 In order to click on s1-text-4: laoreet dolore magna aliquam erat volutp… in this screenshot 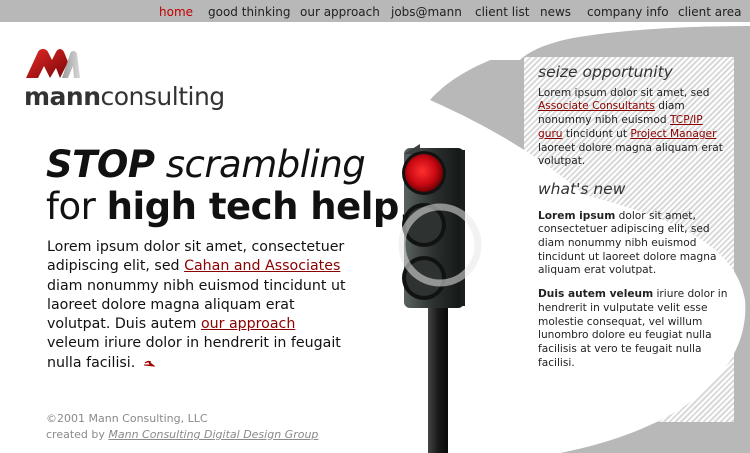, I will do `click(630, 154)`.